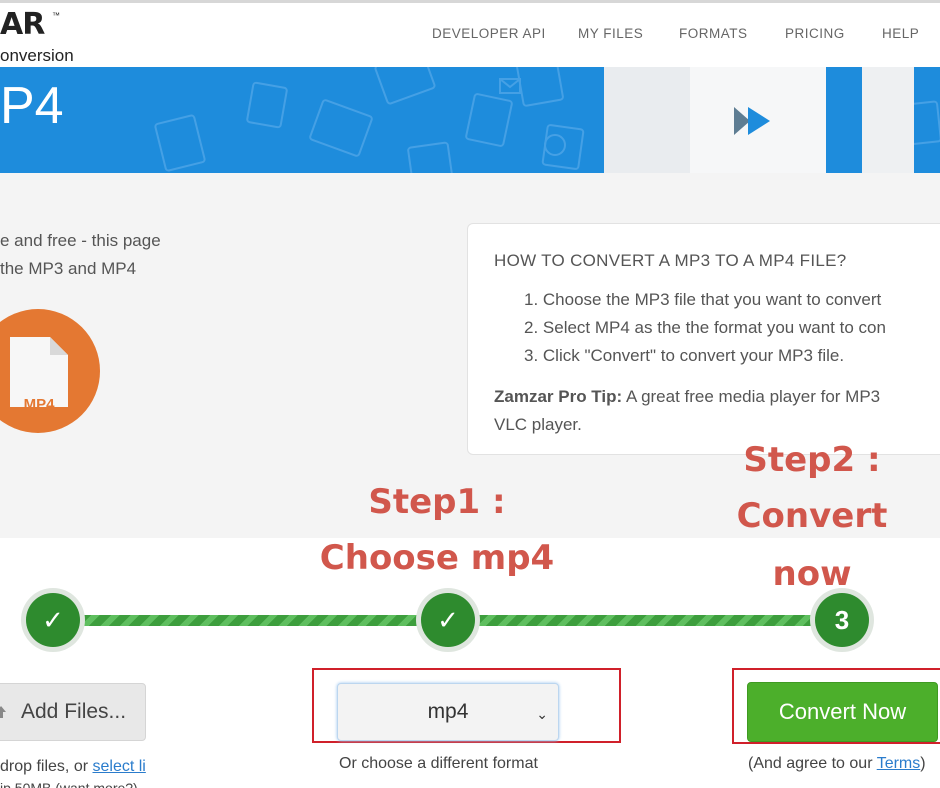  Describe the element at coordinates (56, 15) in the screenshot. I see `logo-trademark: ™` at that location.